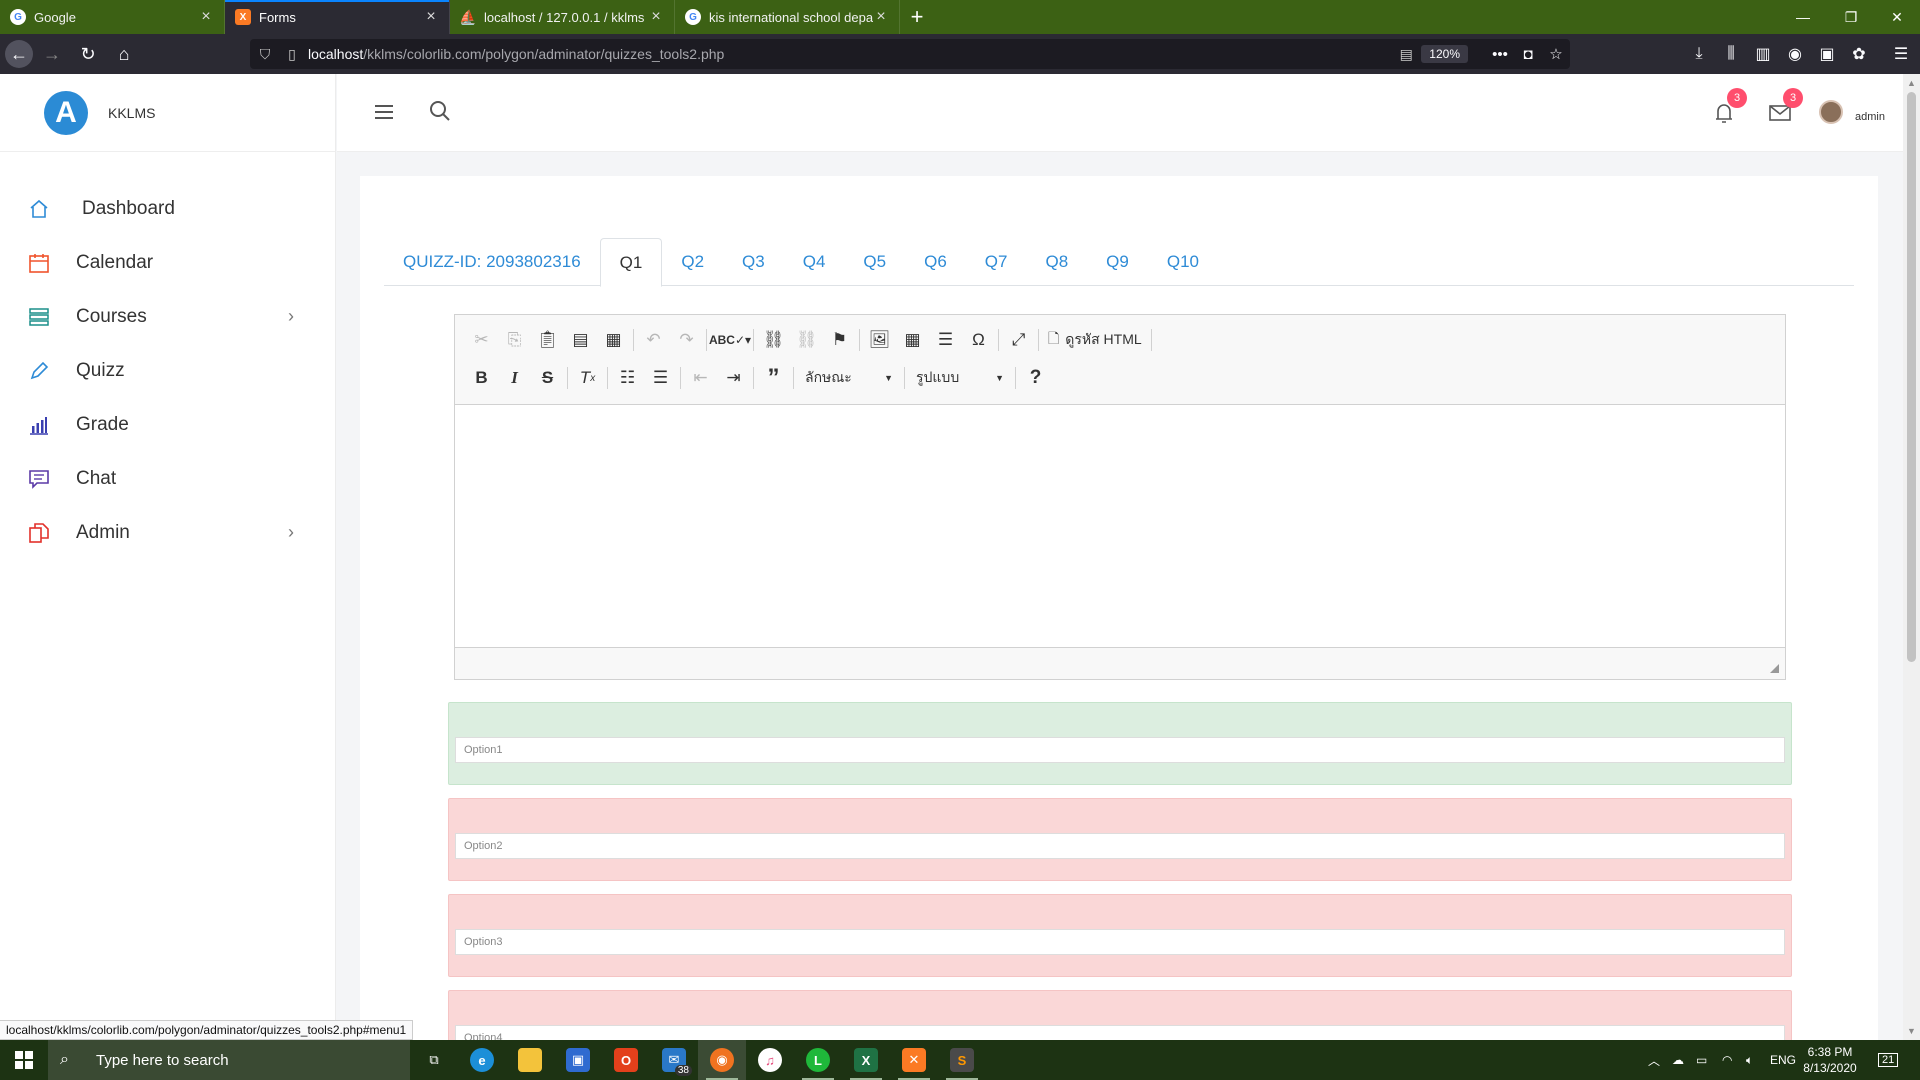 The width and height of the screenshot is (1920, 1080). Describe the element at coordinates (960, 378) in the screenshot. I see `format-dropdown: รูปแบบ ▼` at that location.